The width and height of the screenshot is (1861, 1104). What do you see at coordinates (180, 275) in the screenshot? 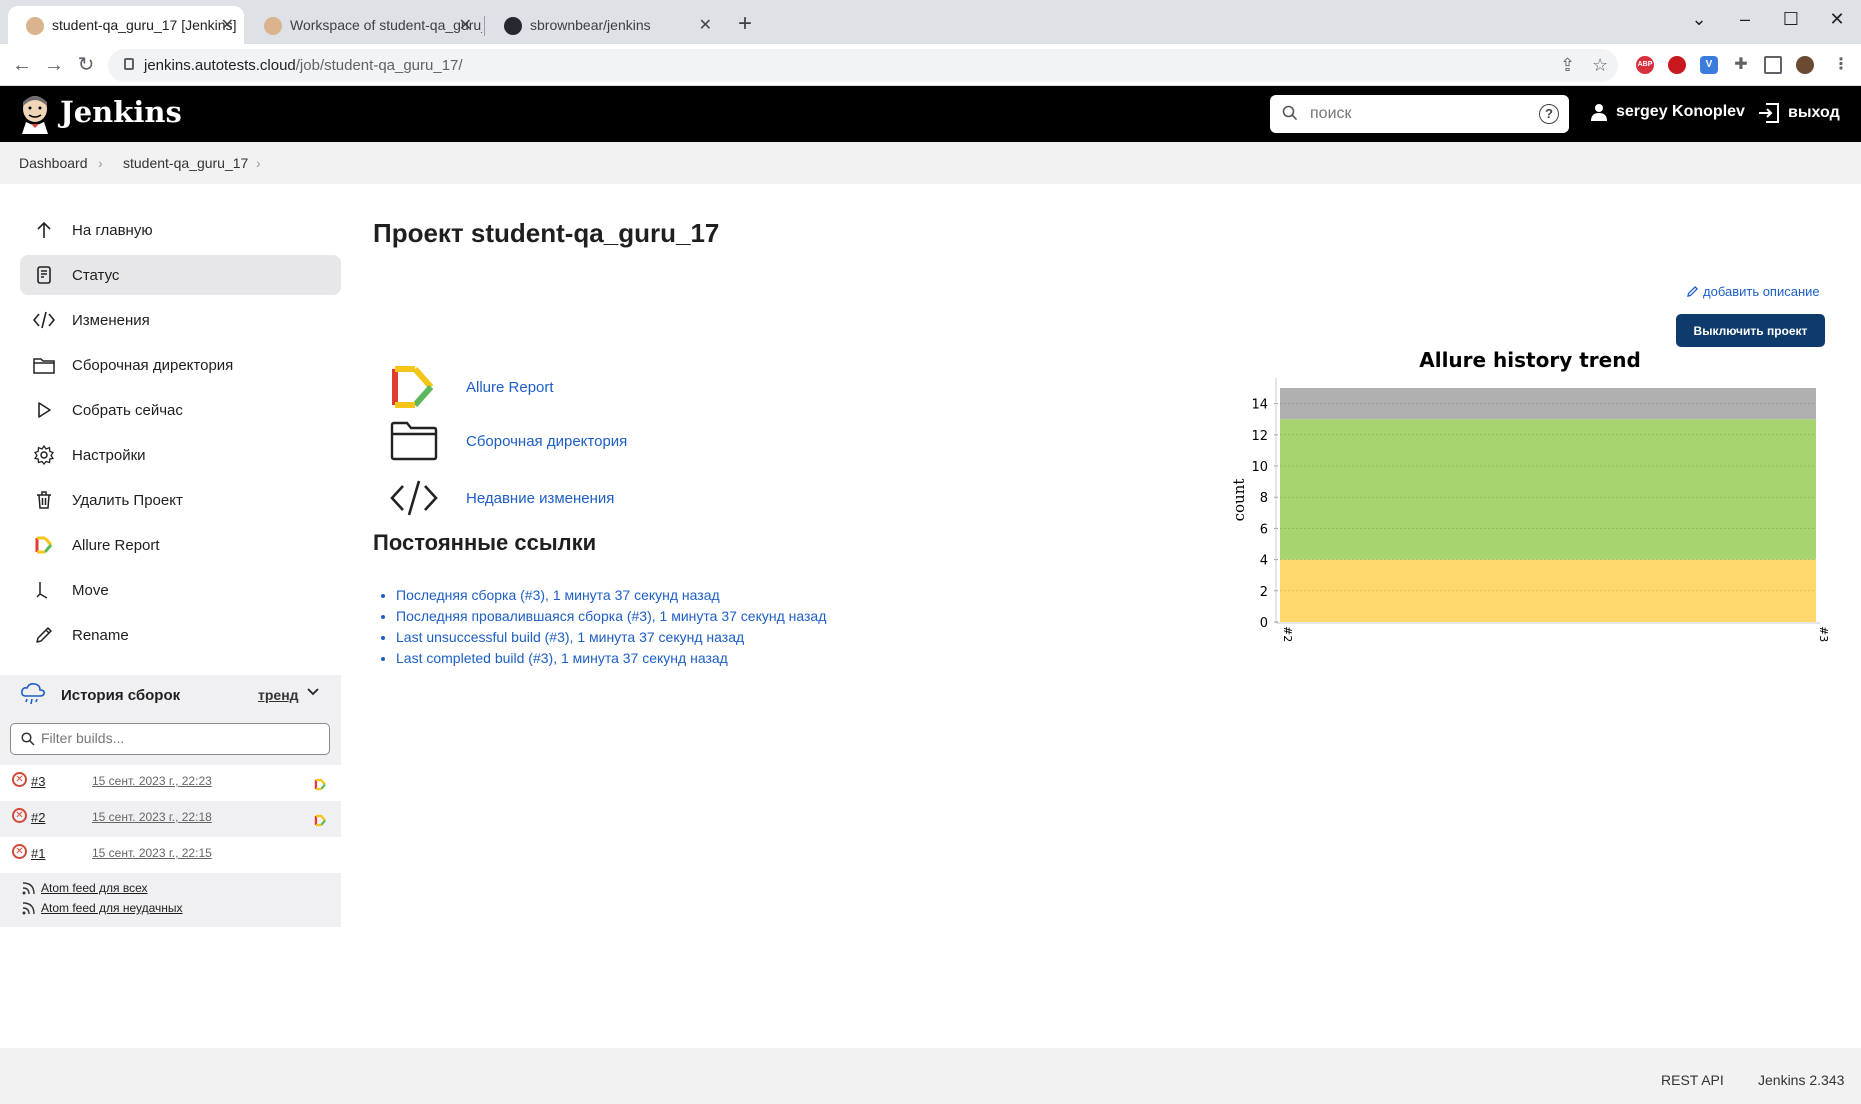
I see `task-status: Статус` at bounding box center [180, 275].